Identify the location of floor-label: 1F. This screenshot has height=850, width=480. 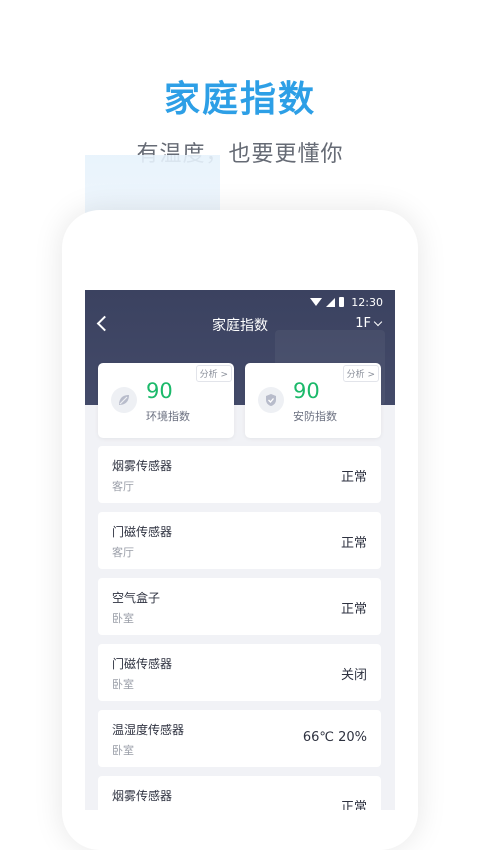
(363, 323).